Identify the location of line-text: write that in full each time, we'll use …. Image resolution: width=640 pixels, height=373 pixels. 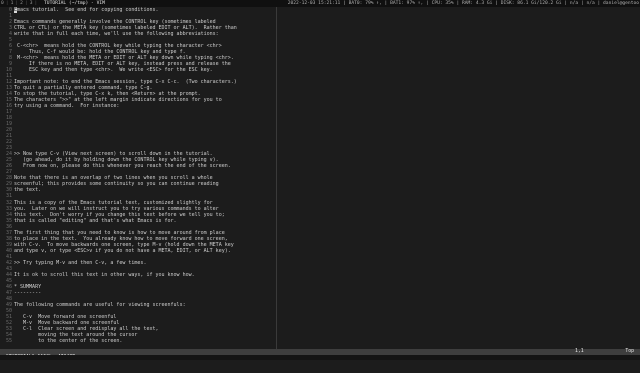
(116, 34).